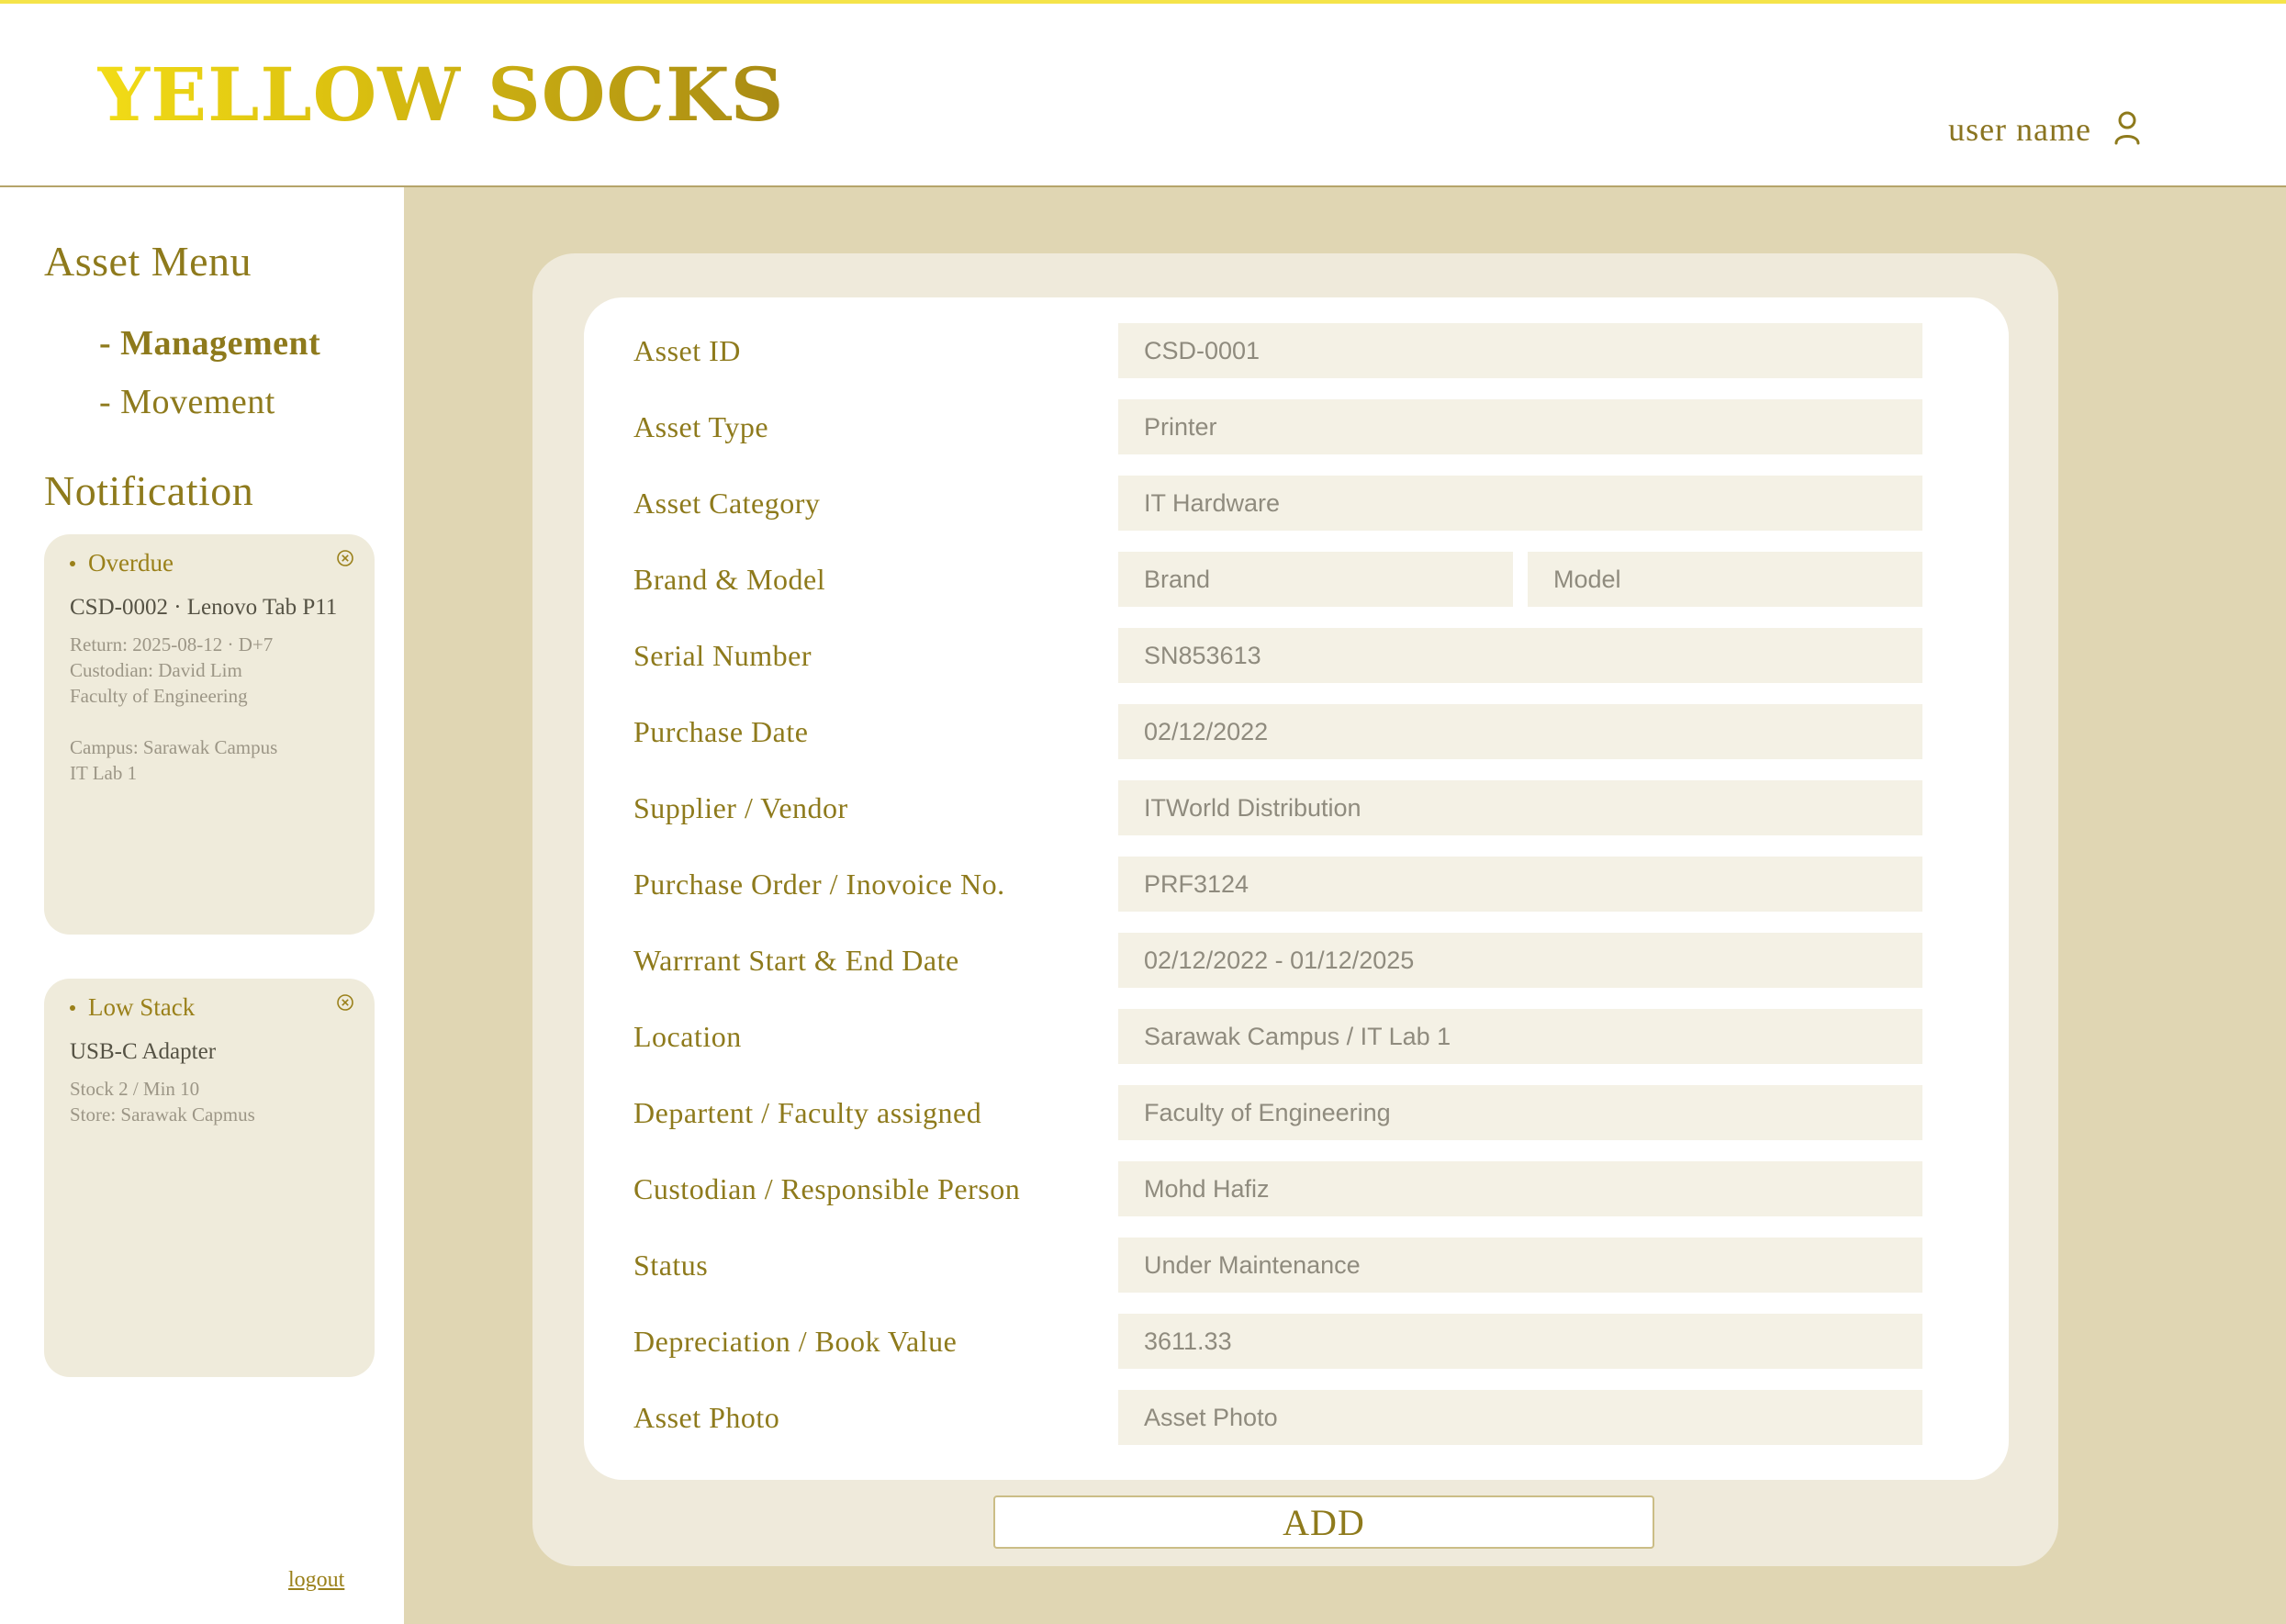 This screenshot has height=1624, width=2286. I want to click on form-row-supplier: Supplier / Vendor, so click(1296, 807).